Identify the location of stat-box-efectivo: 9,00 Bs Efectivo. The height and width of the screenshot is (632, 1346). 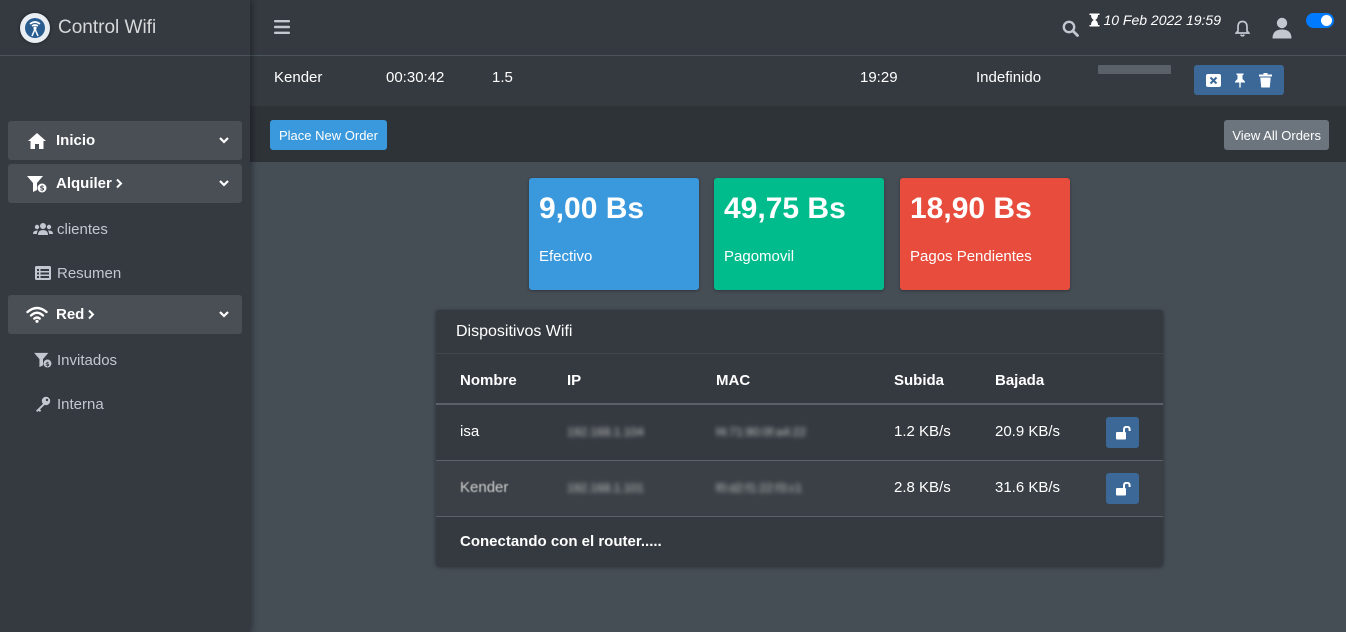
(614, 234).